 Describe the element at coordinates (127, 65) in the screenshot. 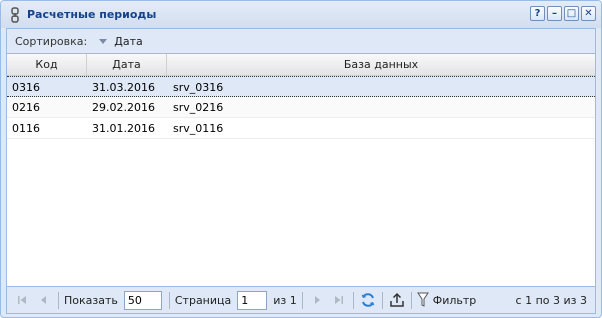

I see `column-header-date: Дата` at that location.